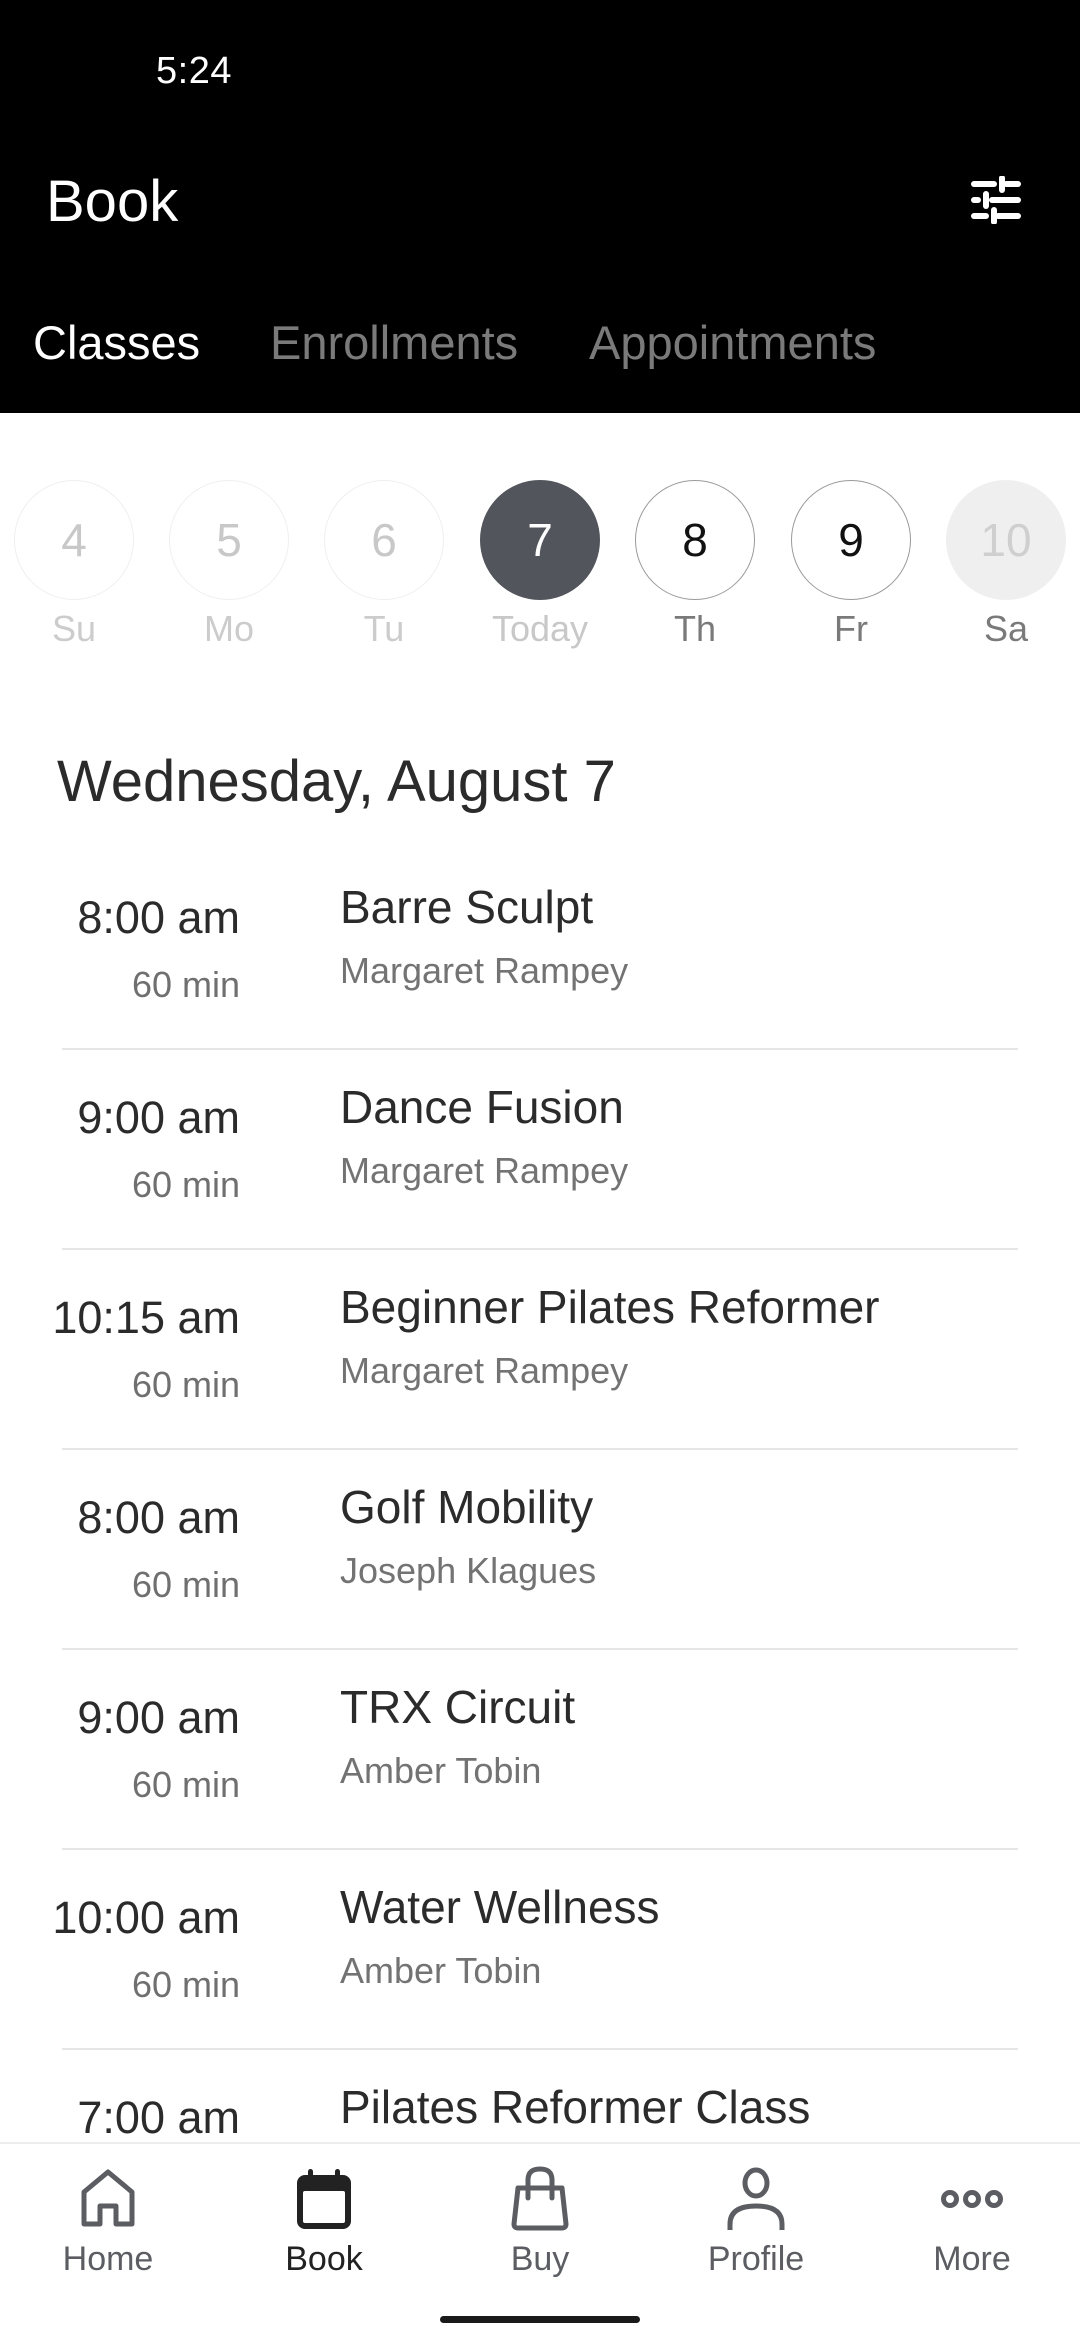  Describe the element at coordinates (482, 1107) in the screenshot. I see `class-name: Dance Fusion` at that location.